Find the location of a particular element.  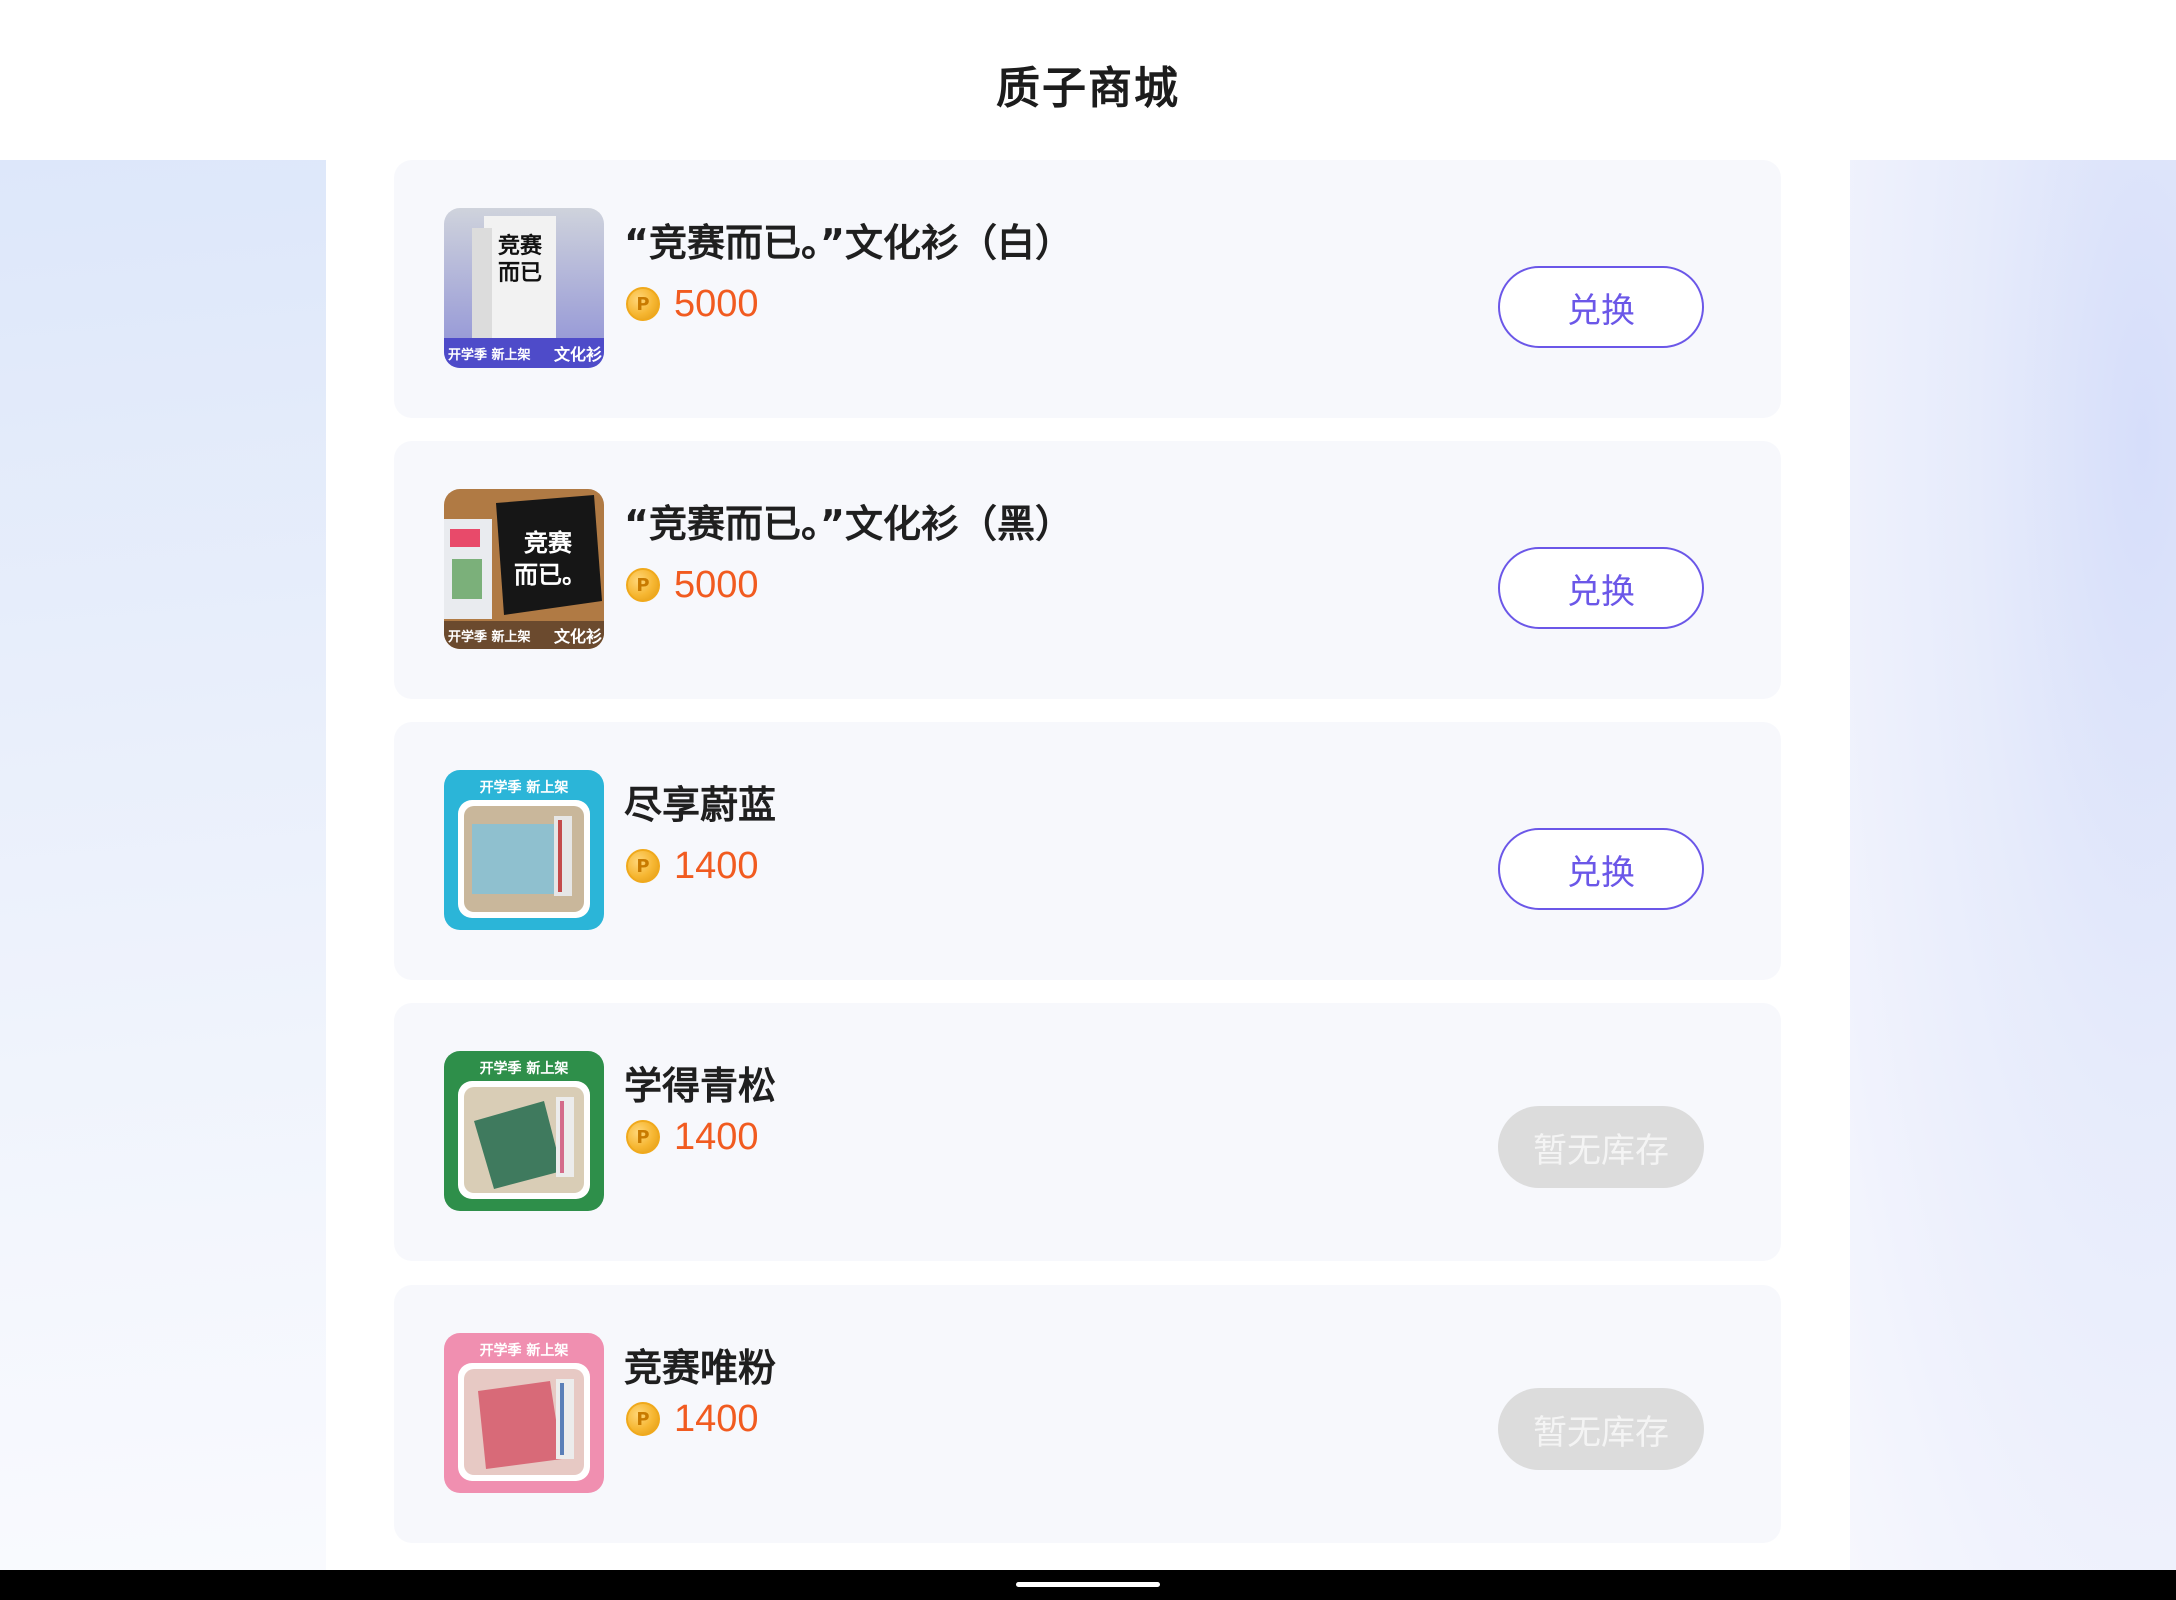

product-title: 尽享蔚蓝 is located at coordinates (700, 805).